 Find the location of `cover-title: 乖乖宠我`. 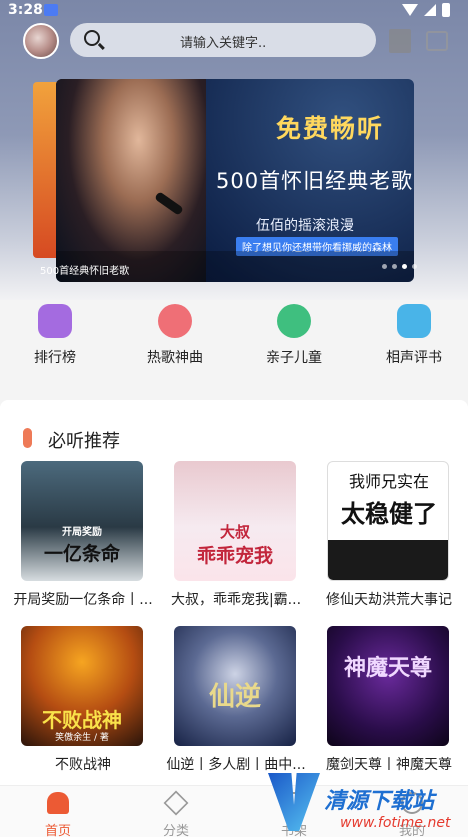

cover-title: 乖乖宠我 is located at coordinates (234, 556).